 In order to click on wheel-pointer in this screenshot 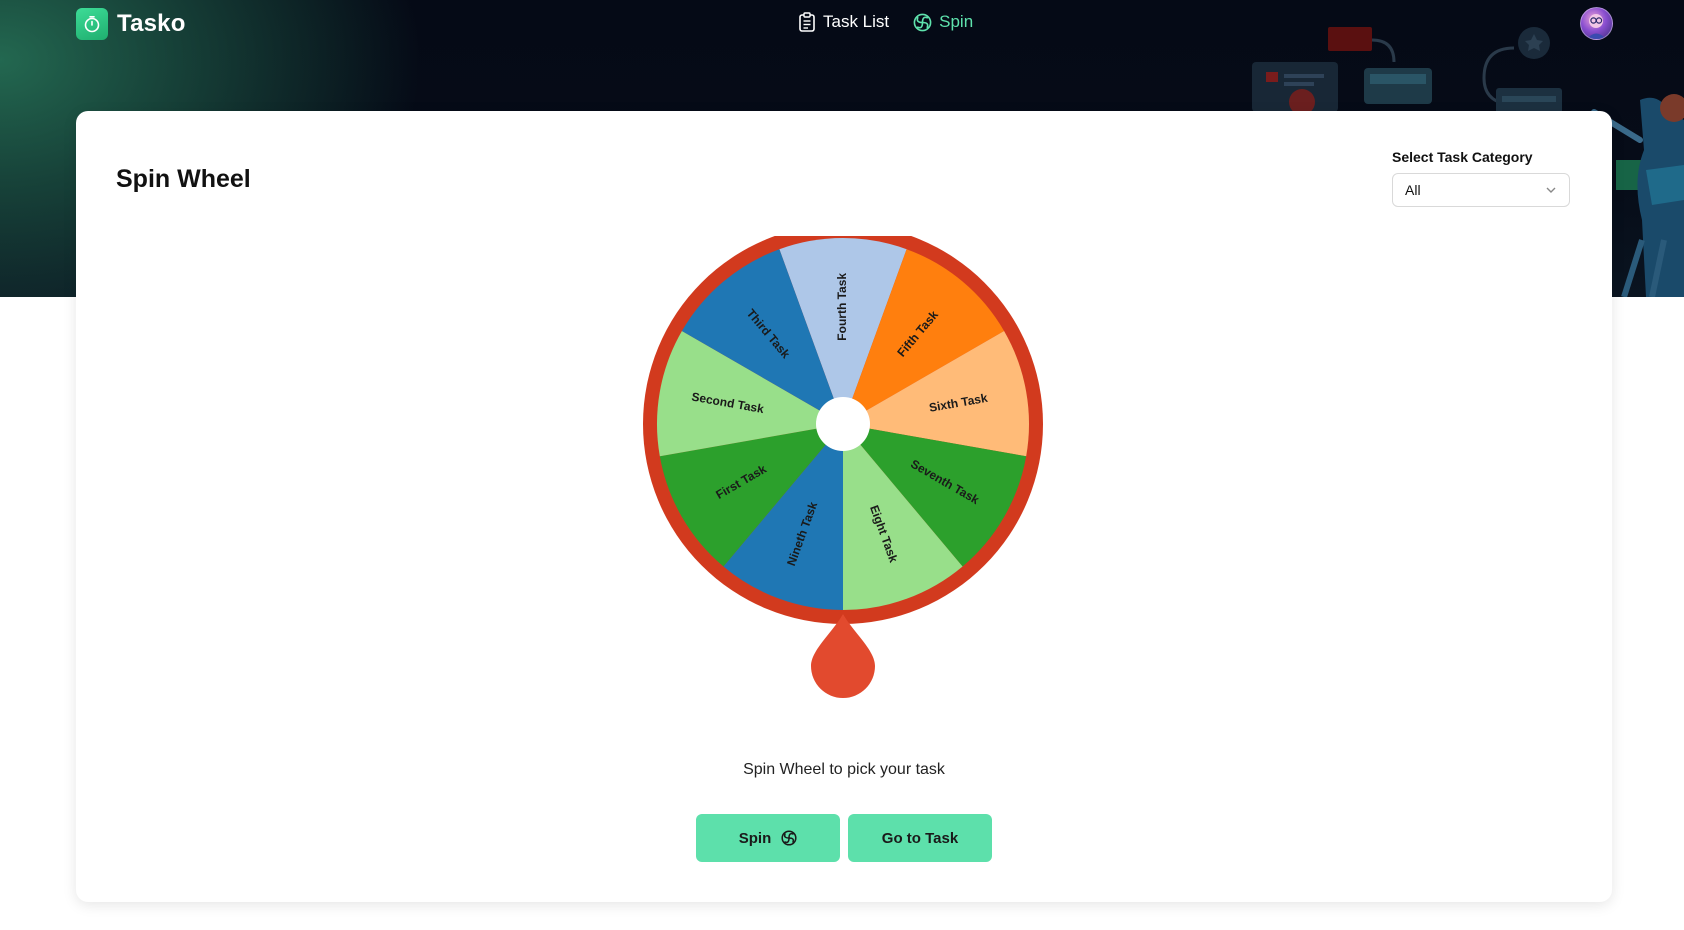, I will do `click(843, 656)`.